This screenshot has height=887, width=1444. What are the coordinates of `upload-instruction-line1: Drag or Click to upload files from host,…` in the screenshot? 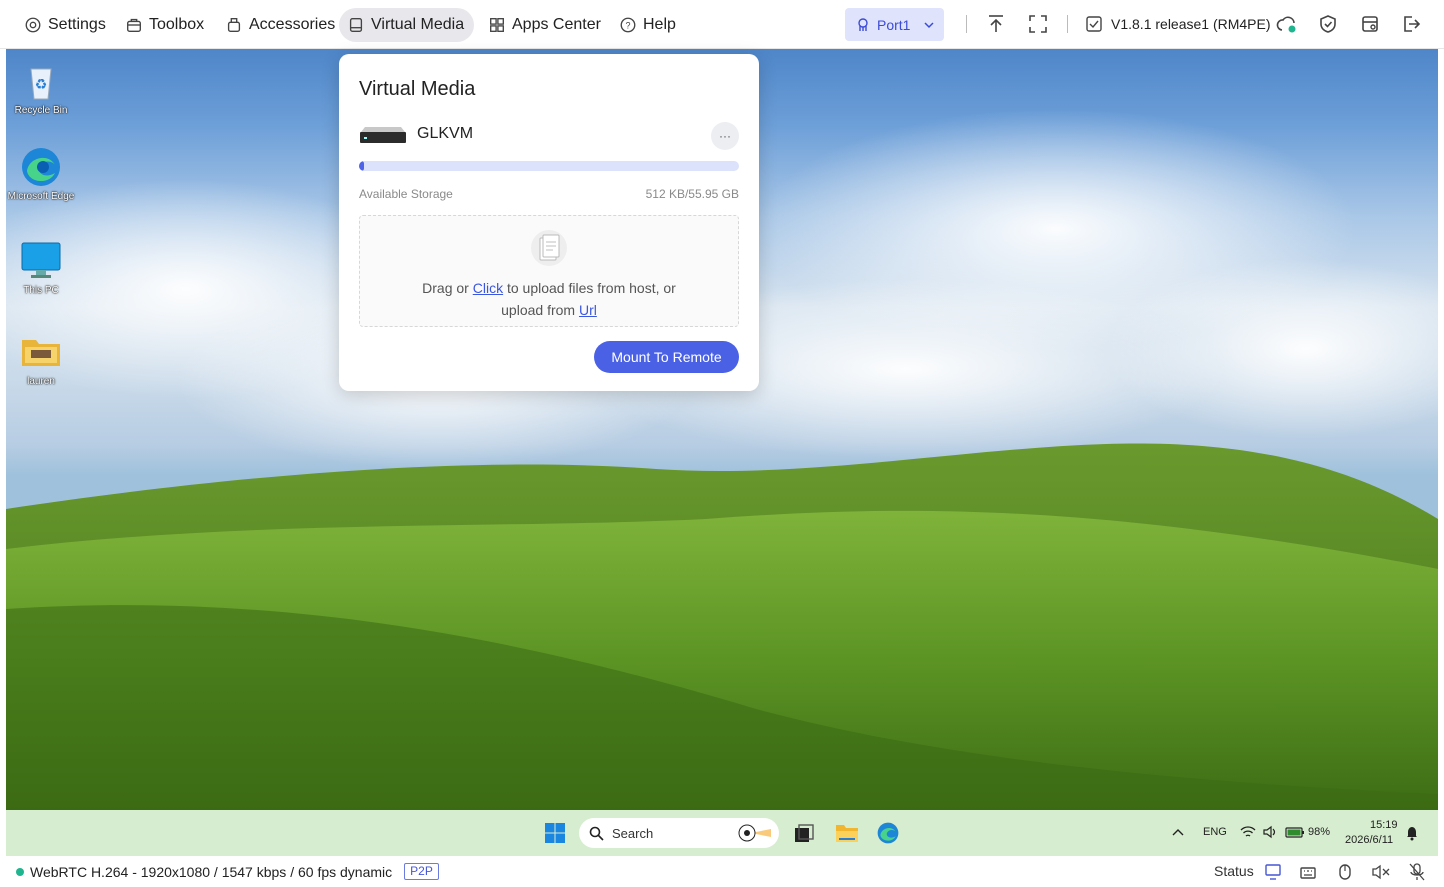 It's located at (549, 288).